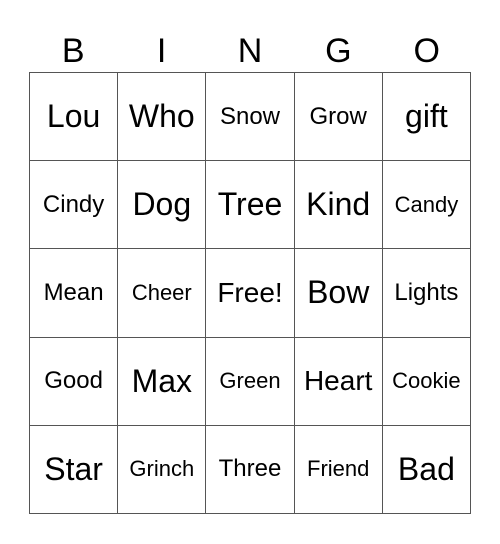  I want to click on bingo-header: B I N G O, so click(250, 51).